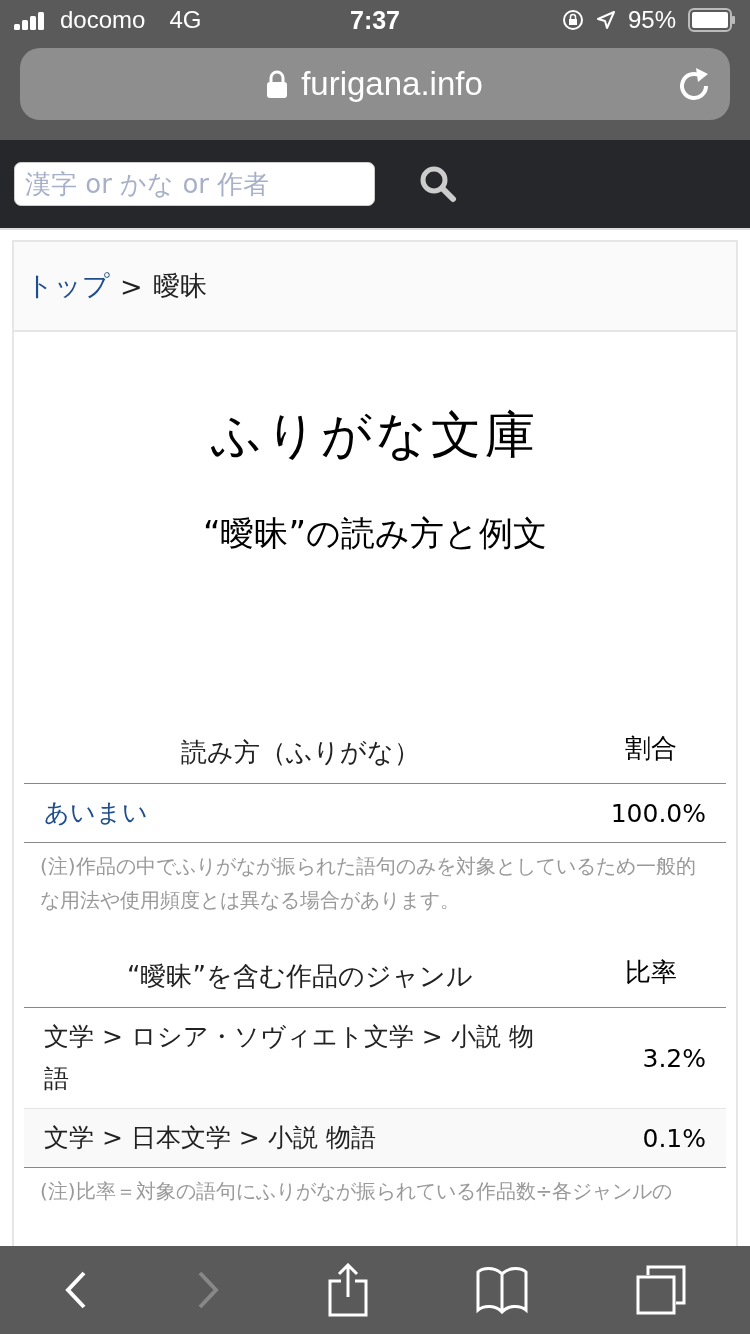 The width and height of the screenshot is (750, 1334). What do you see at coordinates (185, 20) in the screenshot?
I see `network-text: 4G` at bounding box center [185, 20].